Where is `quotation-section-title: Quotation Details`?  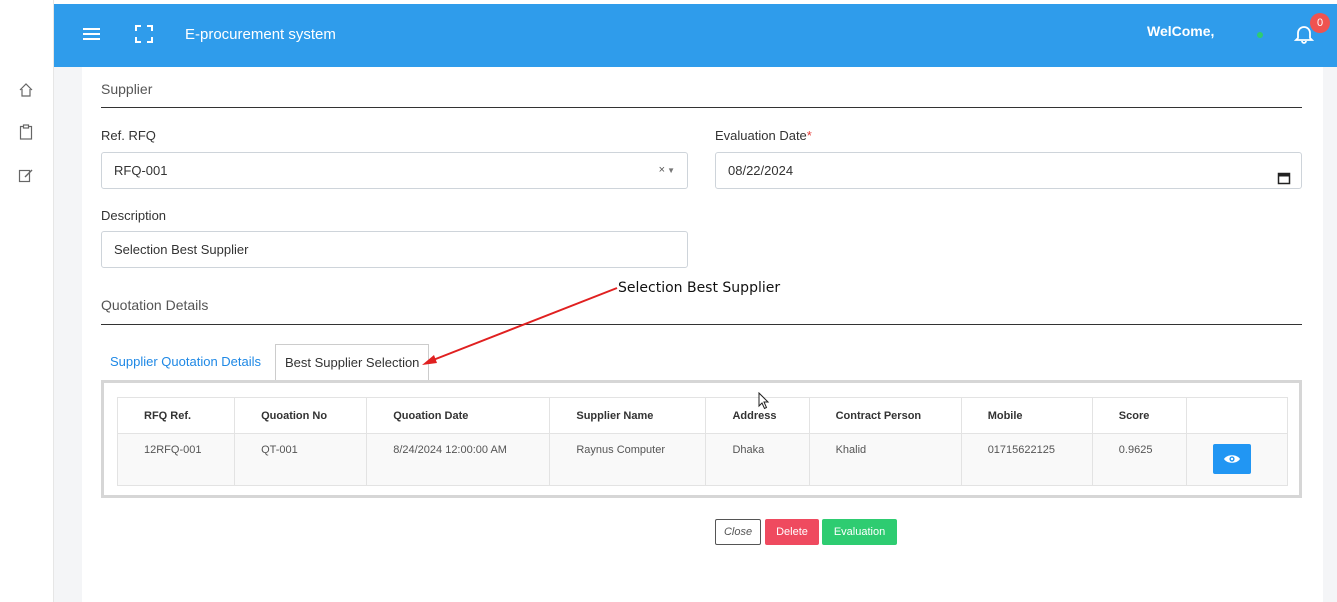 quotation-section-title: Quotation Details is located at coordinates (155, 305).